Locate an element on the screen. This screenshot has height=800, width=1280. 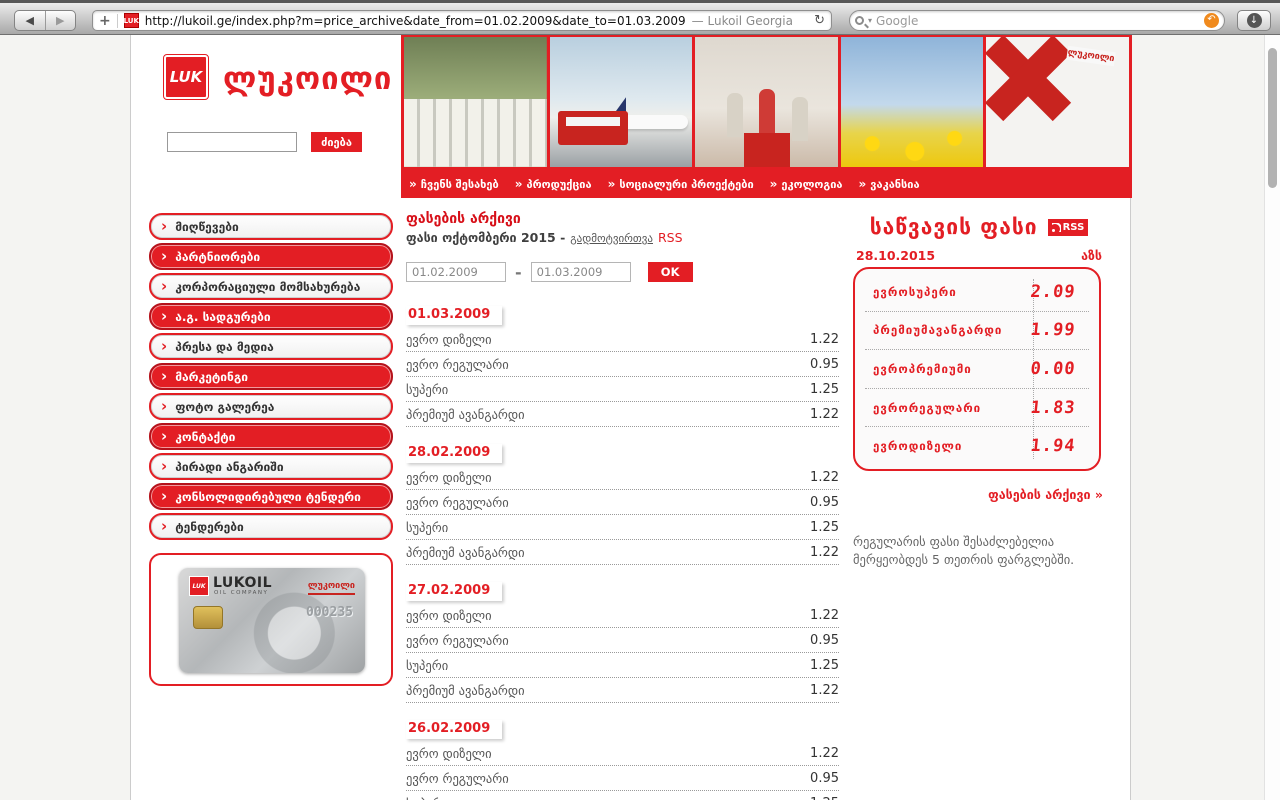
date-tab: 01.03.2009 is located at coordinates (454, 315).